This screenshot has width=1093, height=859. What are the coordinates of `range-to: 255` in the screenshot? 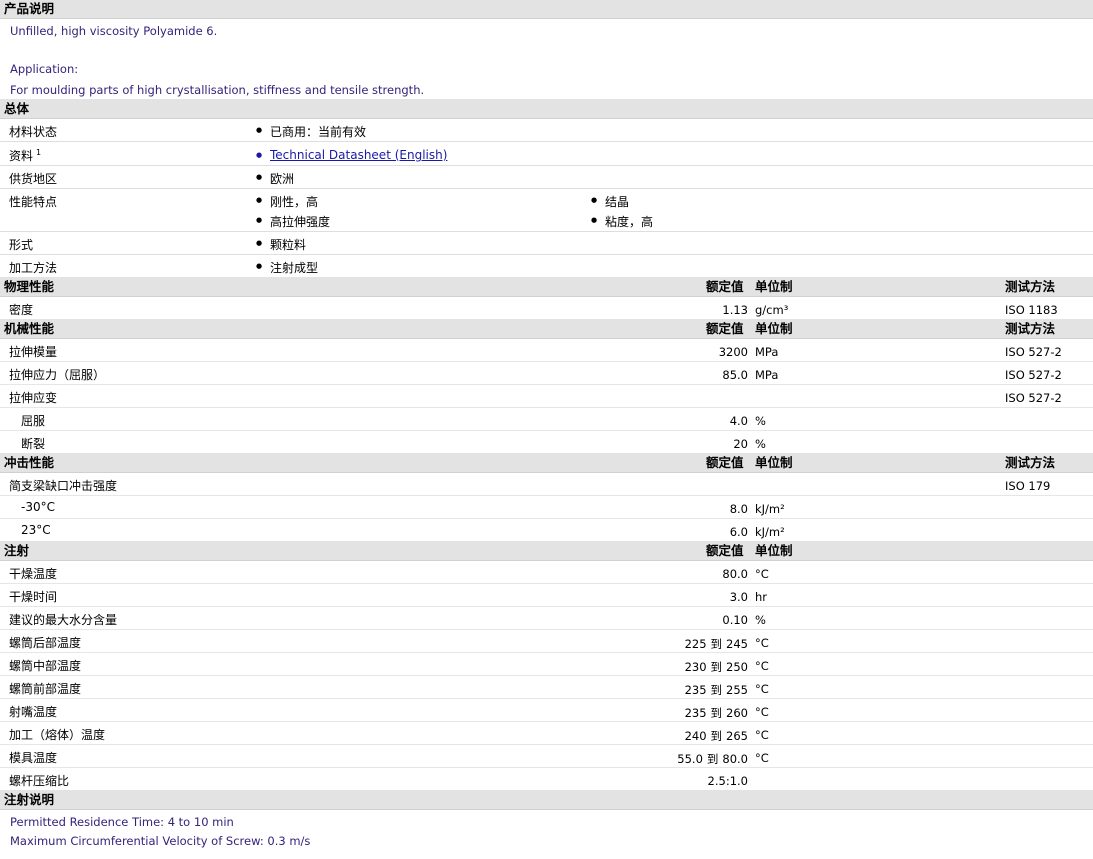 It's located at (737, 690).